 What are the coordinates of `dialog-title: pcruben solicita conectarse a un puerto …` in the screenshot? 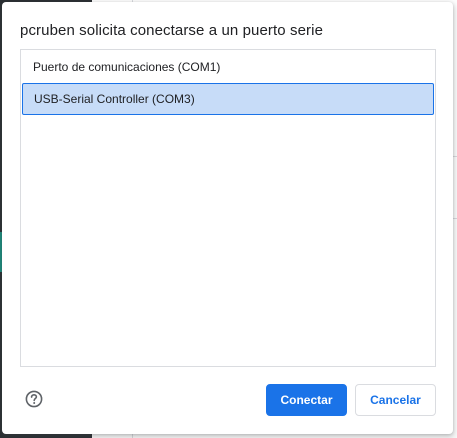 It's located at (172, 30).